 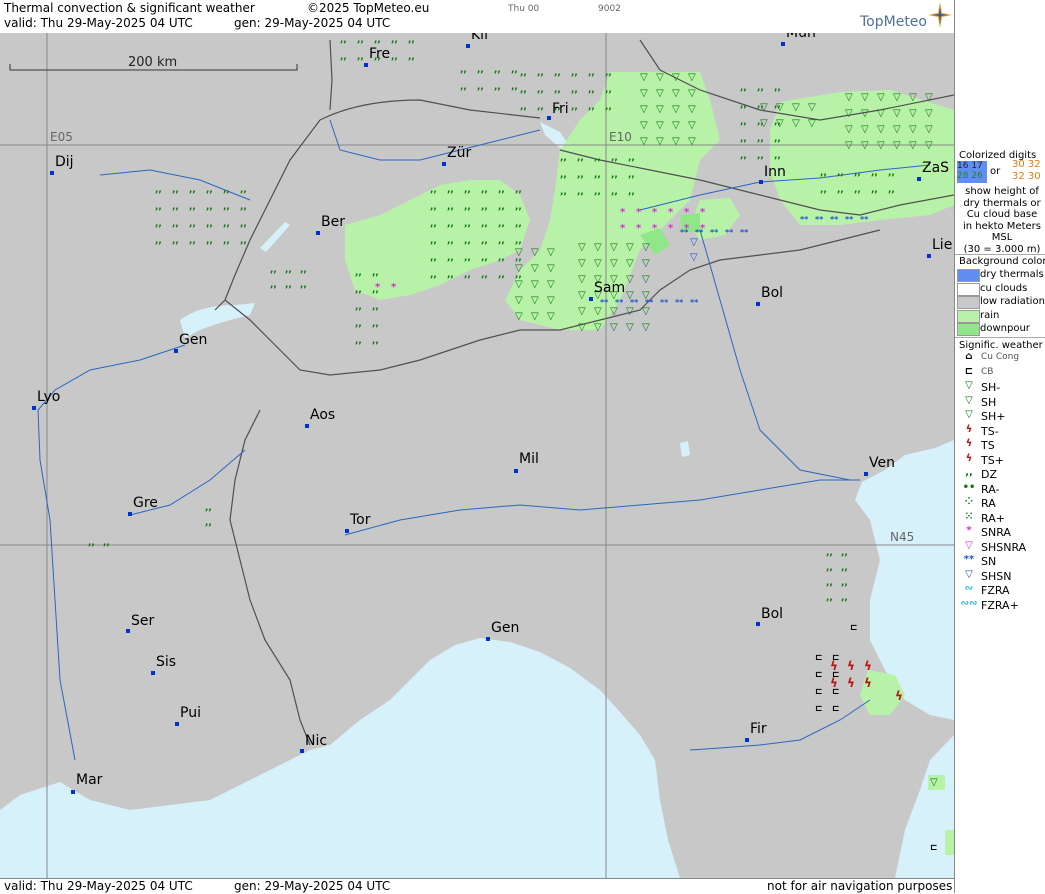 What do you see at coordinates (609, 288) in the screenshot?
I see `city-label: Sam` at bounding box center [609, 288].